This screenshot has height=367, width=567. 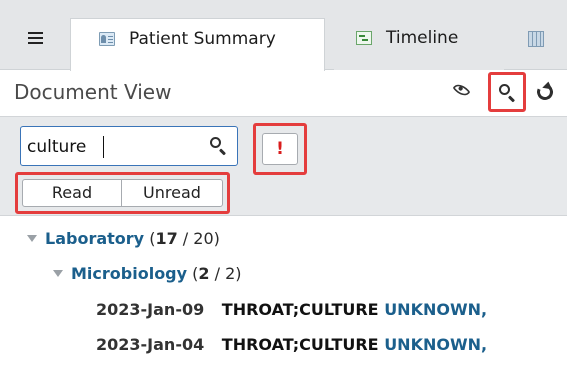 I want to click on category-name: Microbiology, so click(x=129, y=273).